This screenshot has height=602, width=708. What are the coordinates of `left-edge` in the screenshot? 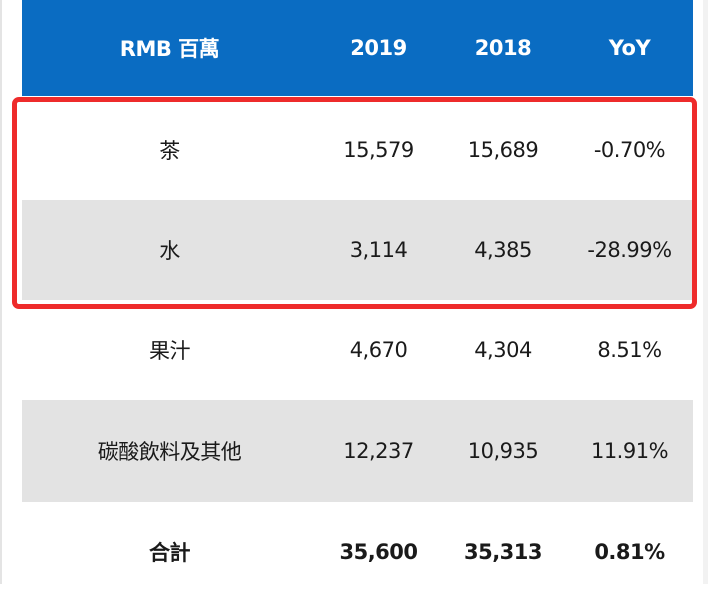 It's located at (1, 292).